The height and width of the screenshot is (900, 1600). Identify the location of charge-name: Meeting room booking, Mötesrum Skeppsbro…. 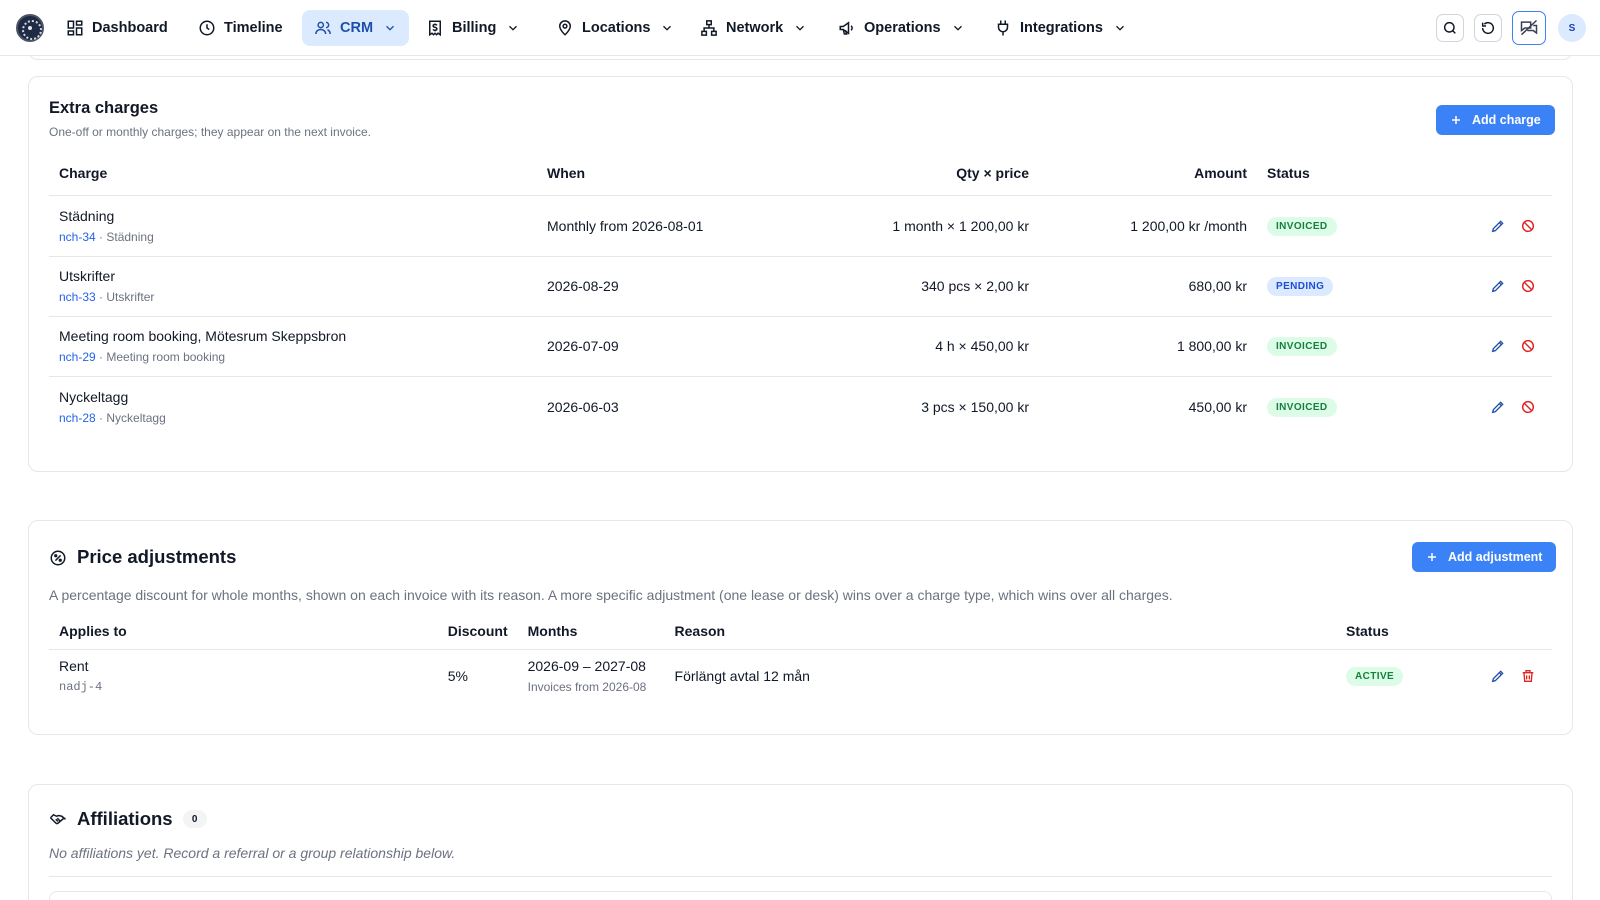
(203, 336).